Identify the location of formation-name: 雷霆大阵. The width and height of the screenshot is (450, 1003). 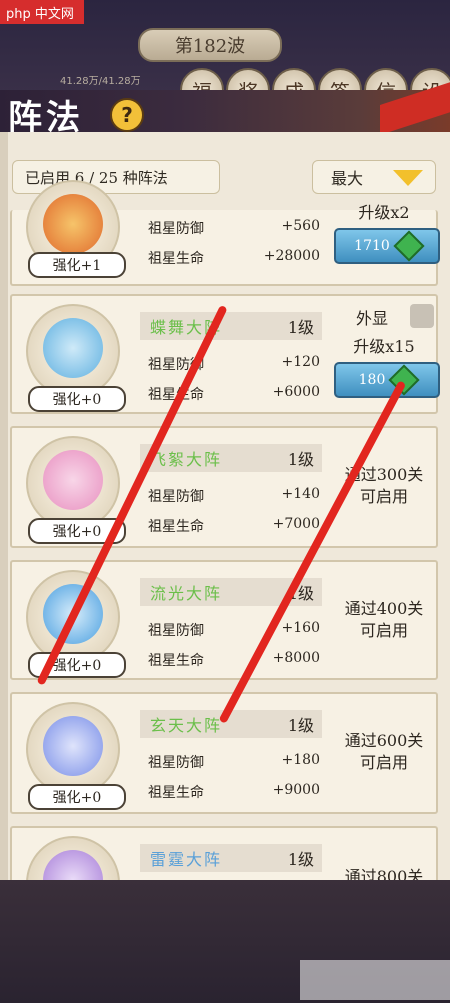
(186, 859).